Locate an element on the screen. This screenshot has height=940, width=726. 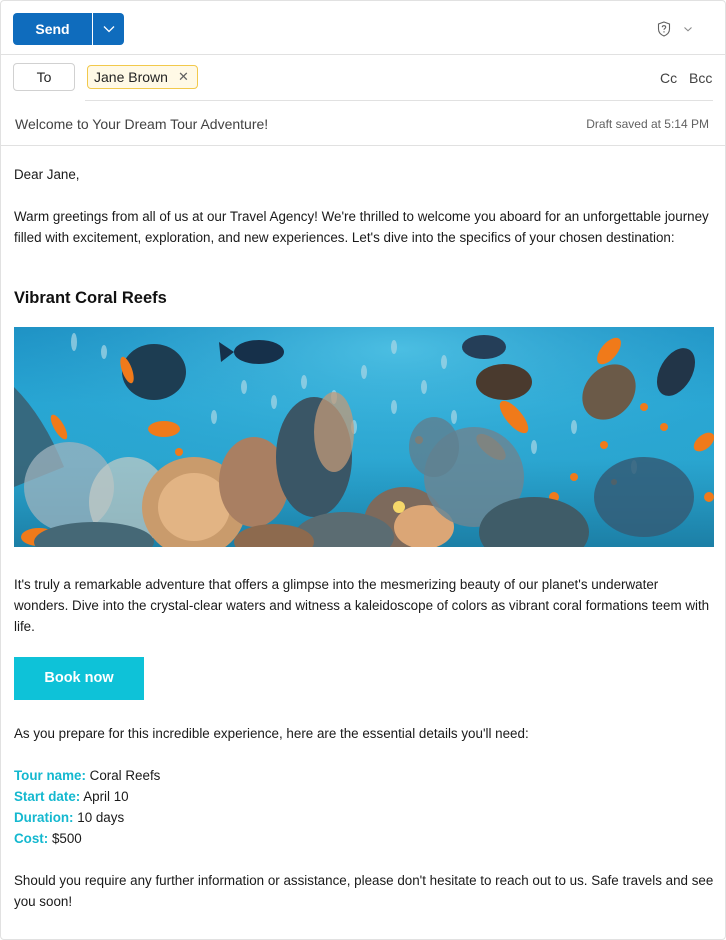
send-button: Send is located at coordinates (52, 29).